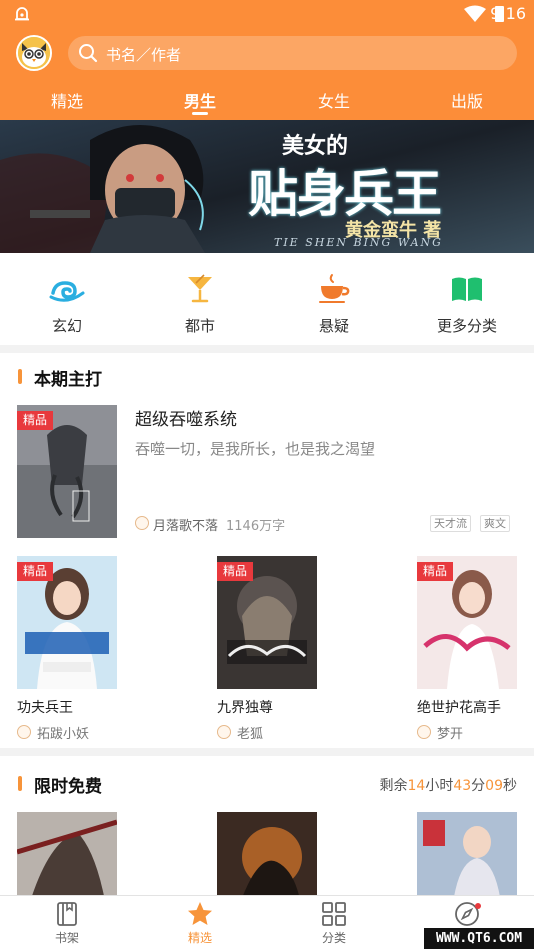 The image size is (534, 949). I want to click on nav-category: 分类, so click(334, 923).